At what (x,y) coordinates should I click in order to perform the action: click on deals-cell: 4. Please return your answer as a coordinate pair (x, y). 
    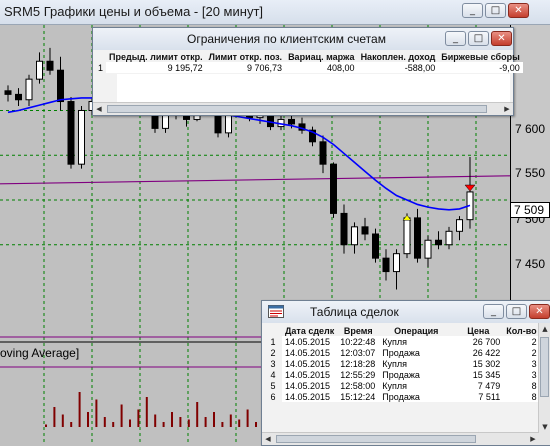
    Looking at the image, I should click on (273, 374).